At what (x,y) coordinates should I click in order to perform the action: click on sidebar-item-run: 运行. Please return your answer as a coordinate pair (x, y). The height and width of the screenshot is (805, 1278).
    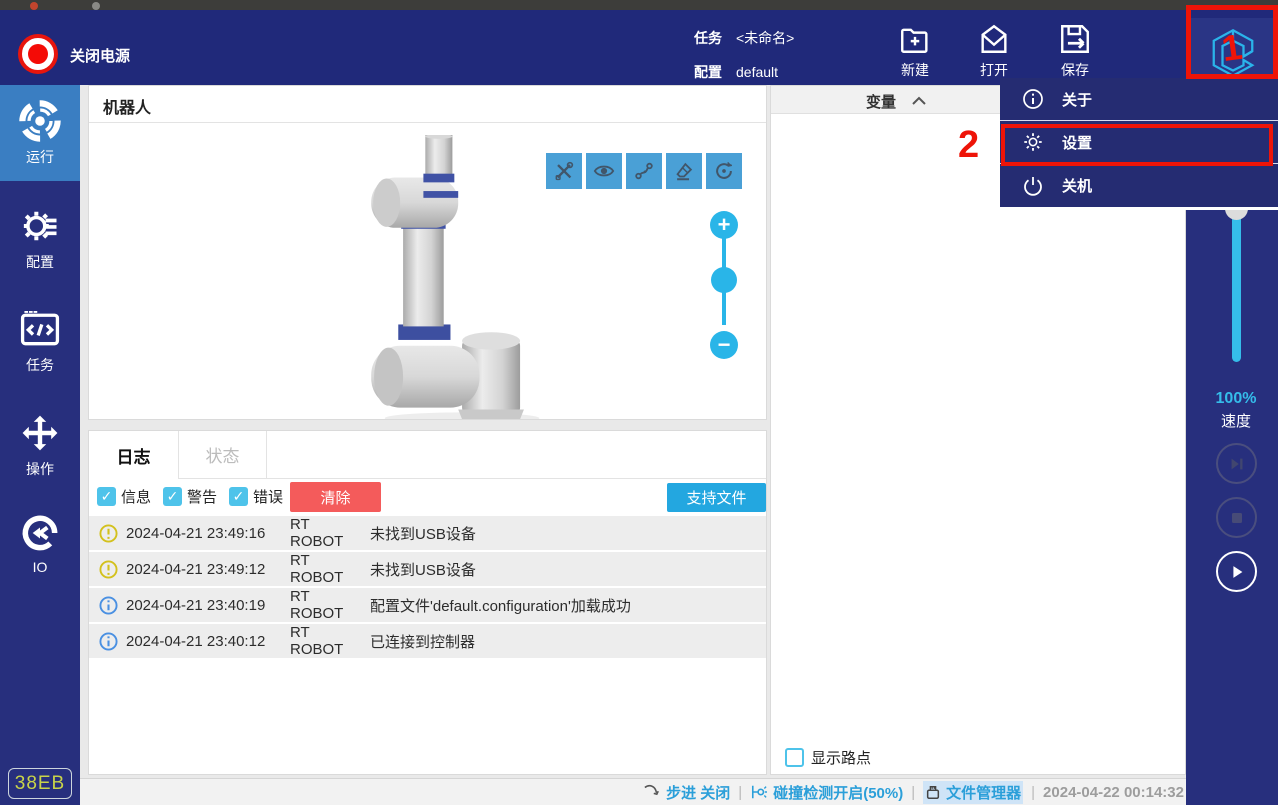
    Looking at the image, I should click on (40, 133).